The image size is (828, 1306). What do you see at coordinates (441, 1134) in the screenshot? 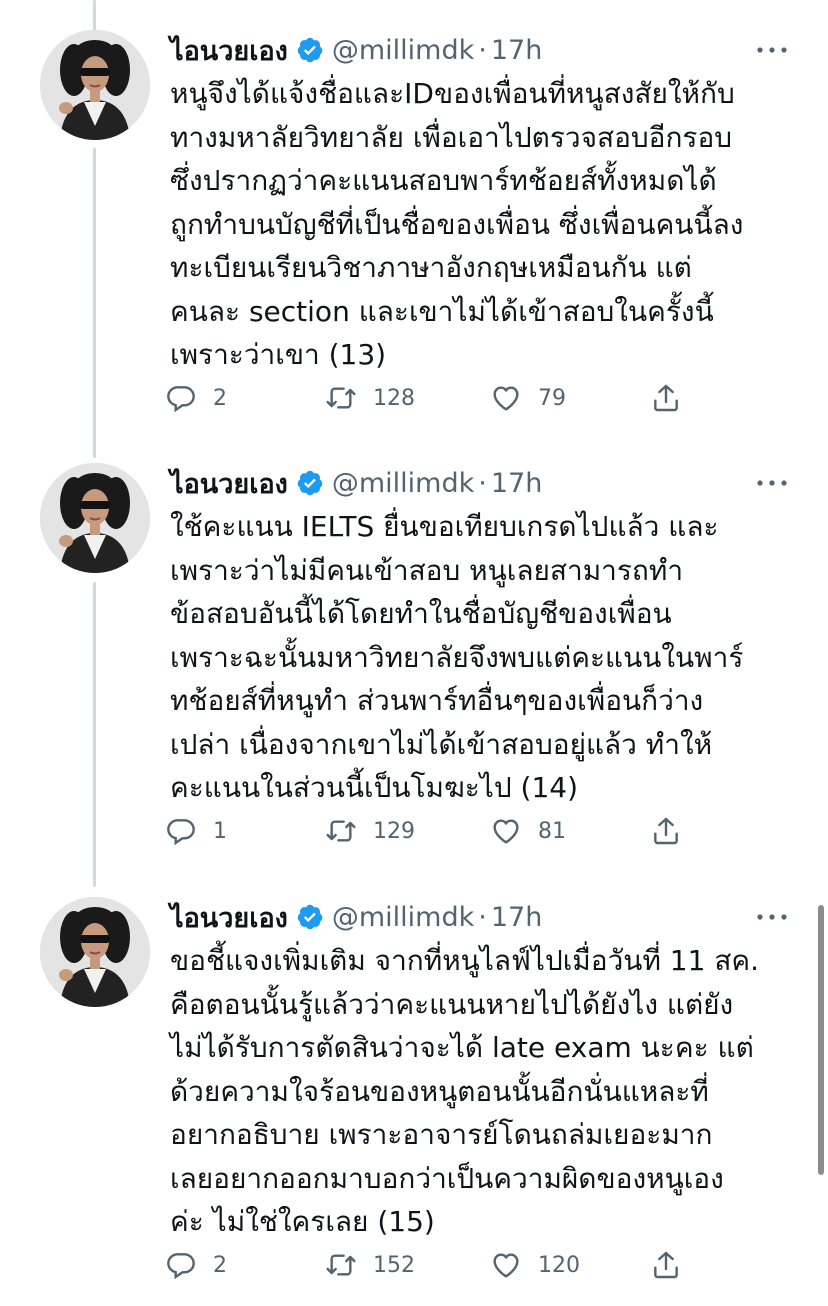
I see `tweet-text-line: อยากอธิบาย เพราะอาจารย์โดนถล่มเยอะมาก` at bounding box center [441, 1134].